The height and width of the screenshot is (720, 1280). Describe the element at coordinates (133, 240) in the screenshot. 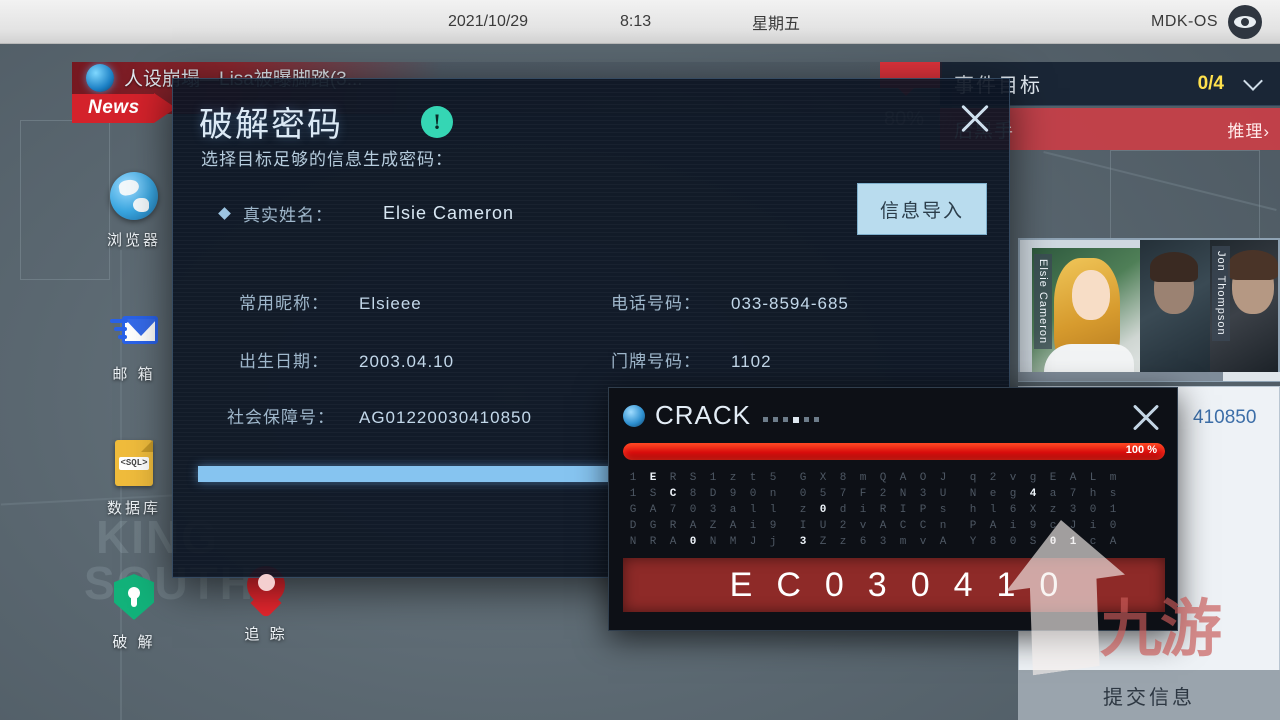

I see `dock-label: 浏览器` at that location.